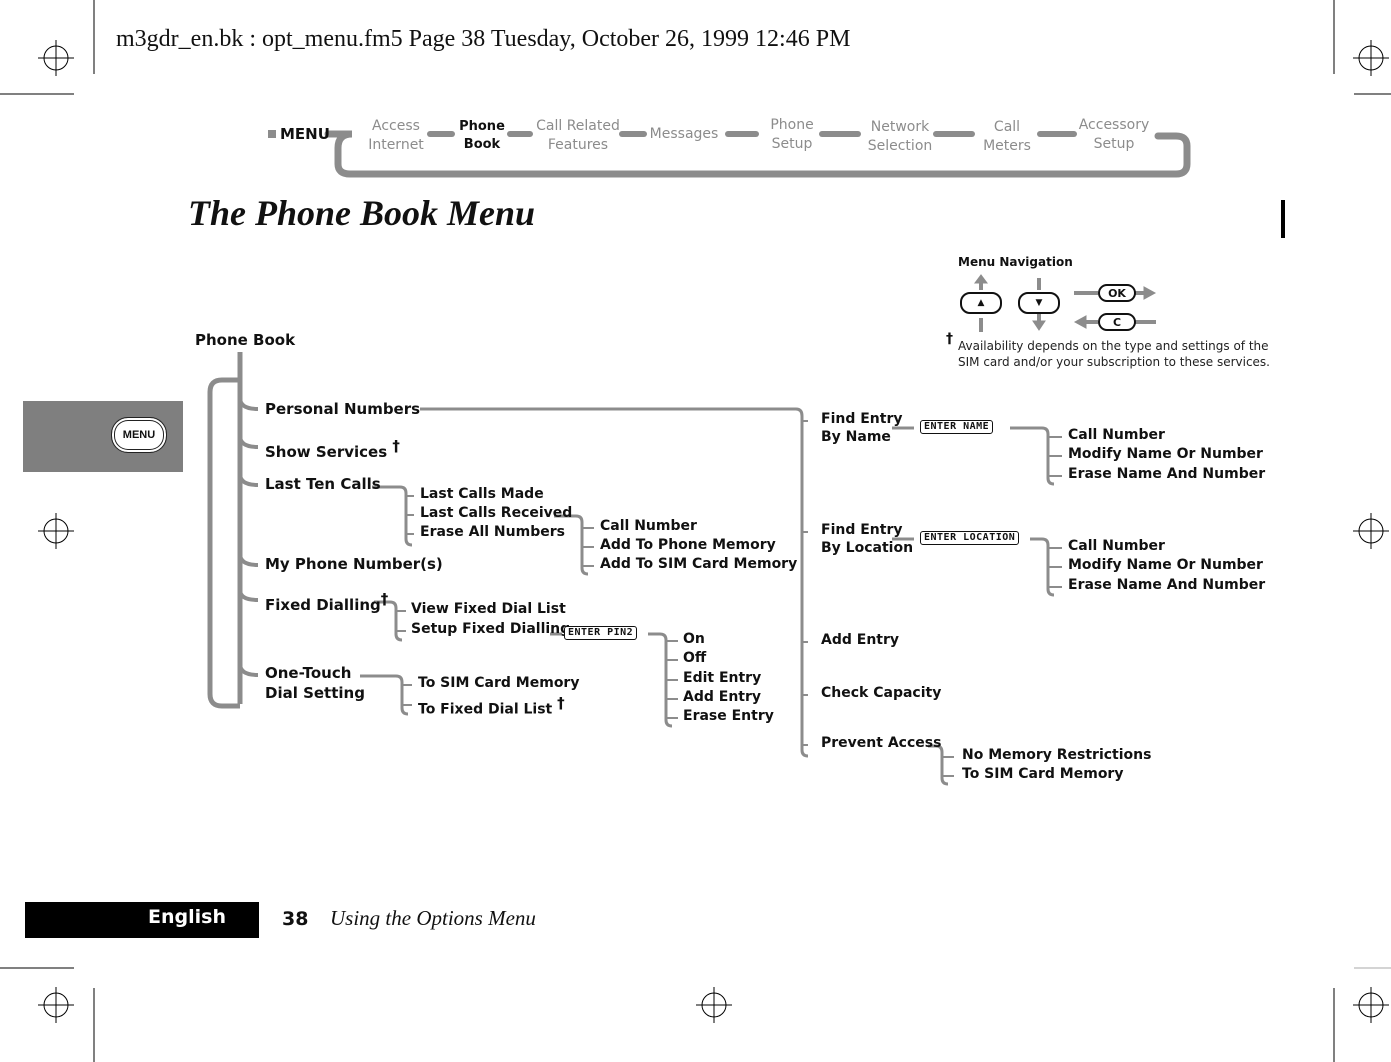 This screenshot has height=1062, width=1391. What do you see at coordinates (491, 629) in the screenshot?
I see `submenu-setup-fixed-dialling: Setup Fixed Dialling` at bounding box center [491, 629].